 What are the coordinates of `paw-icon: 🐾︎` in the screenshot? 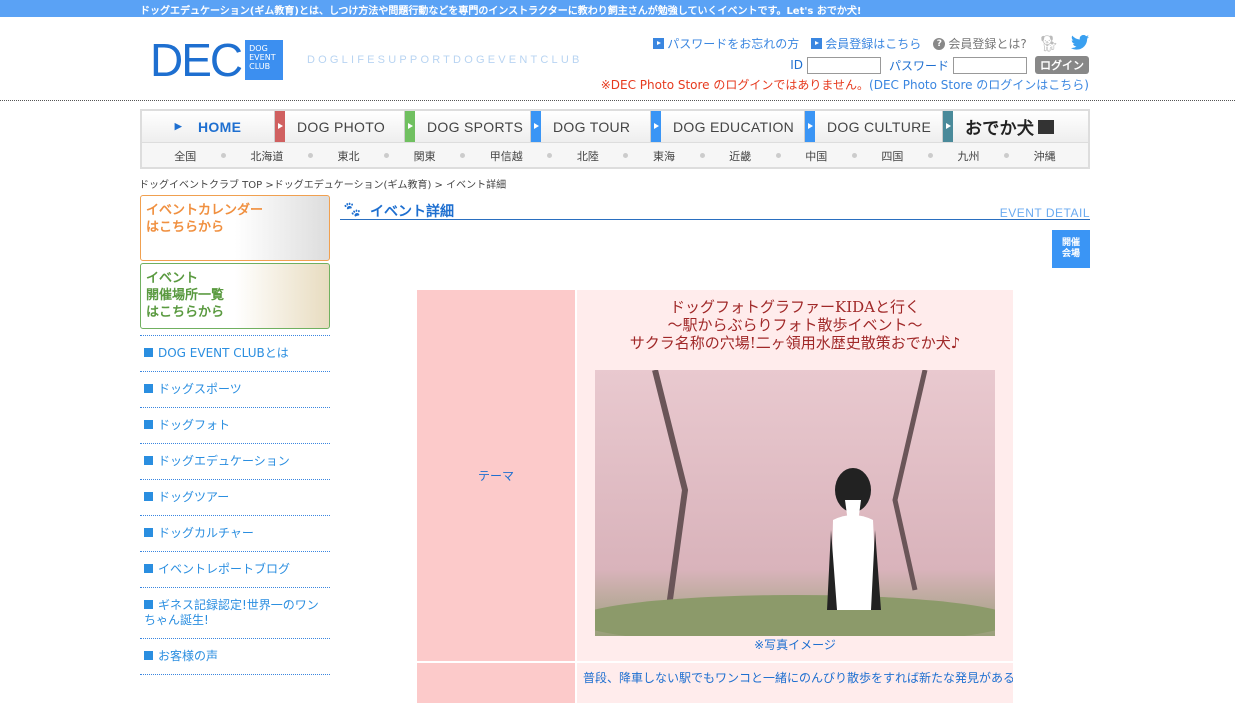 It's located at (352, 209).